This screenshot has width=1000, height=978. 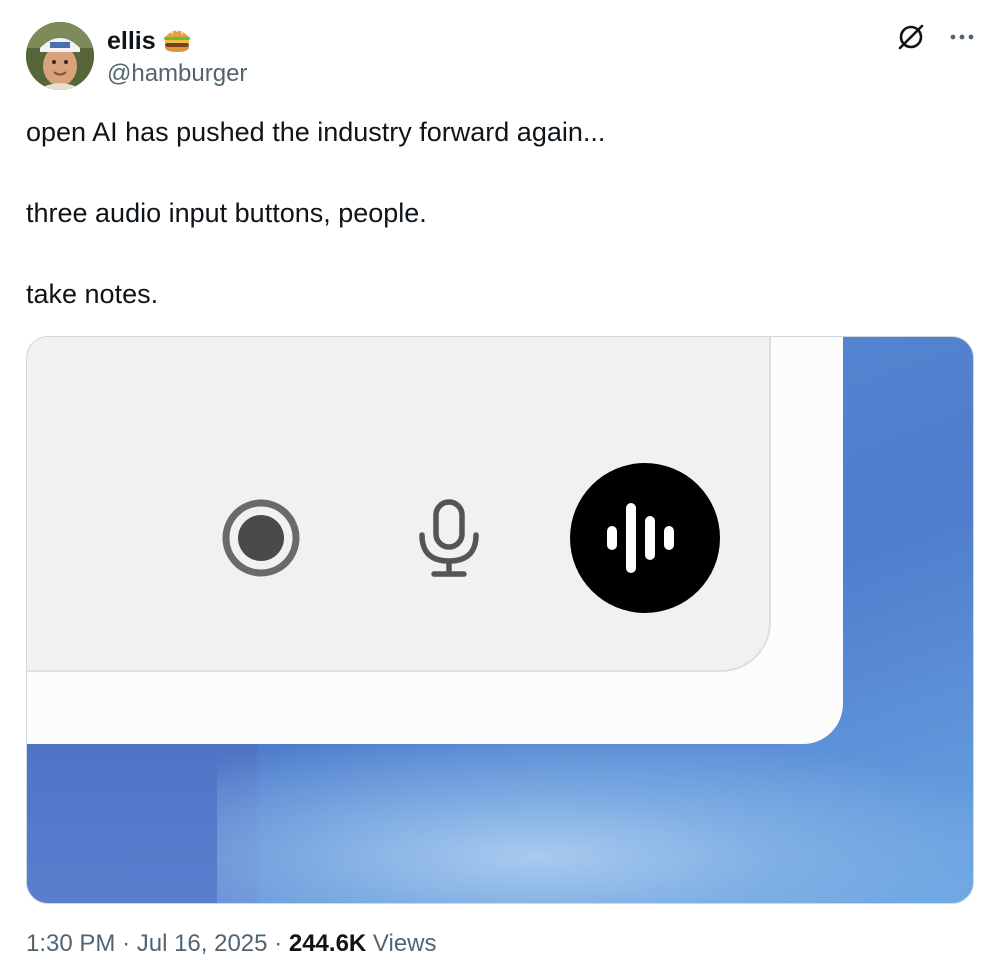 I want to click on tweet-actions, so click(x=935, y=37).